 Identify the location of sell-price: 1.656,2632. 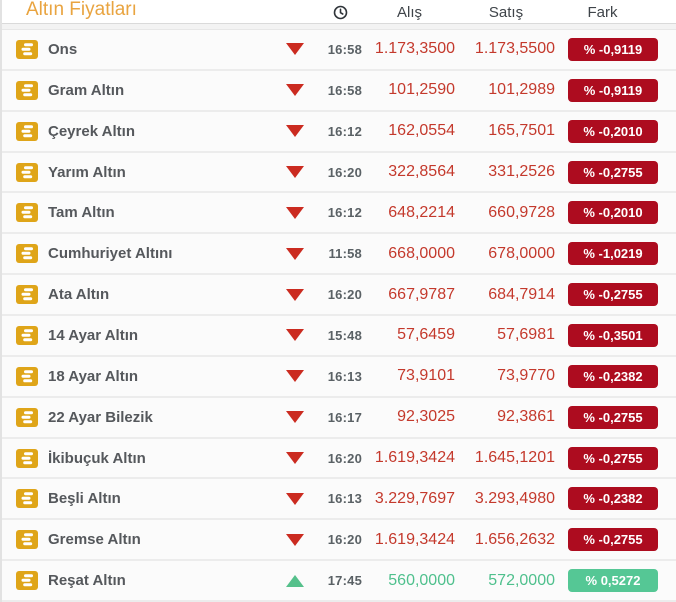
(514, 539).